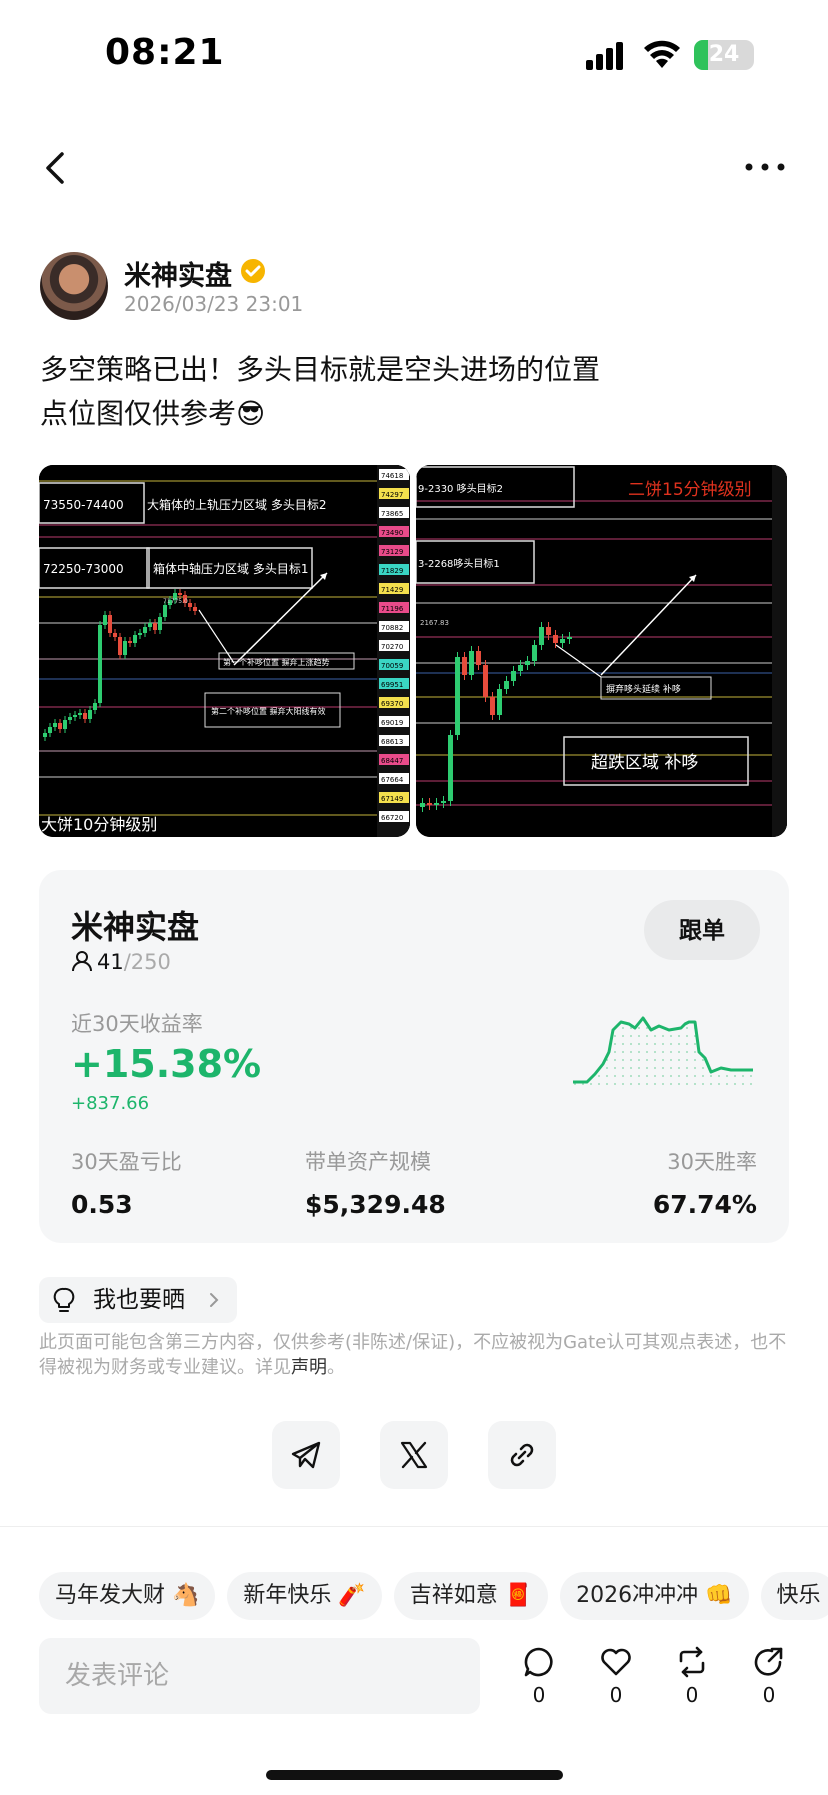 The width and height of the screenshot is (828, 1795). What do you see at coordinates (434, 623) in the screenshot?
I see `chart-right-peak-label: 2167.83` at bounding box center [434, 623].